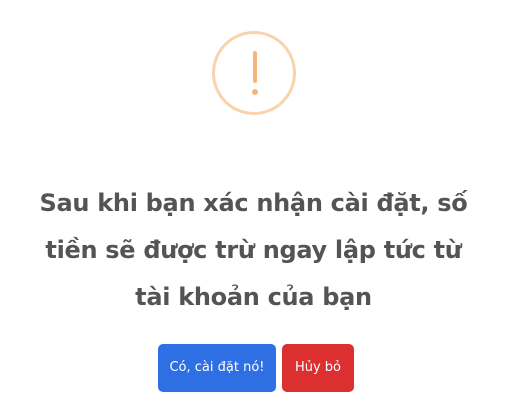  Describe the element at coordinates (318, 368) in the screenshot. I see `cancel-button: Hủy bỏ` at that location.